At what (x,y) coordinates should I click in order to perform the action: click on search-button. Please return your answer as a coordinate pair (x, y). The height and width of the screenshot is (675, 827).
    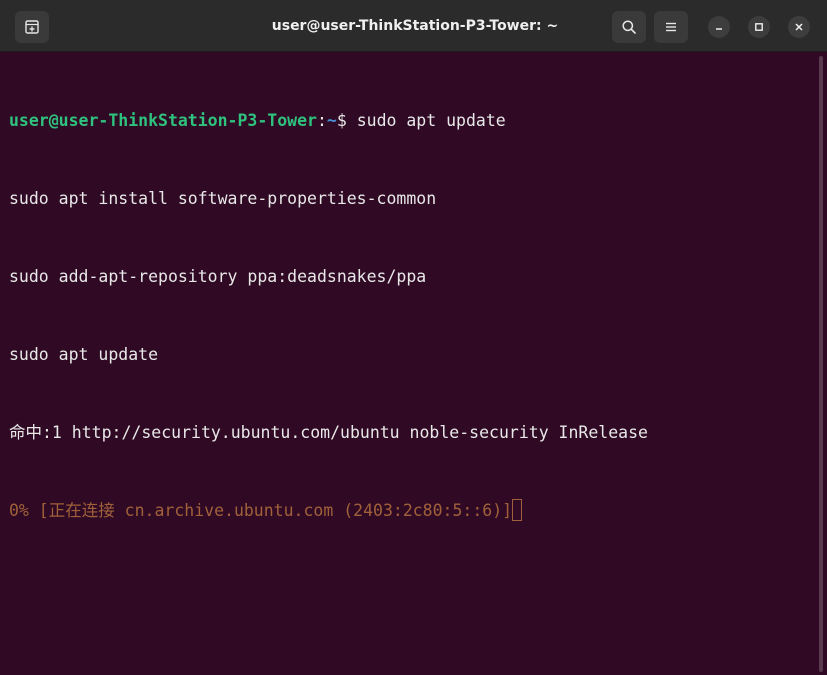
    Looking at the image, I should click on (629, 27).